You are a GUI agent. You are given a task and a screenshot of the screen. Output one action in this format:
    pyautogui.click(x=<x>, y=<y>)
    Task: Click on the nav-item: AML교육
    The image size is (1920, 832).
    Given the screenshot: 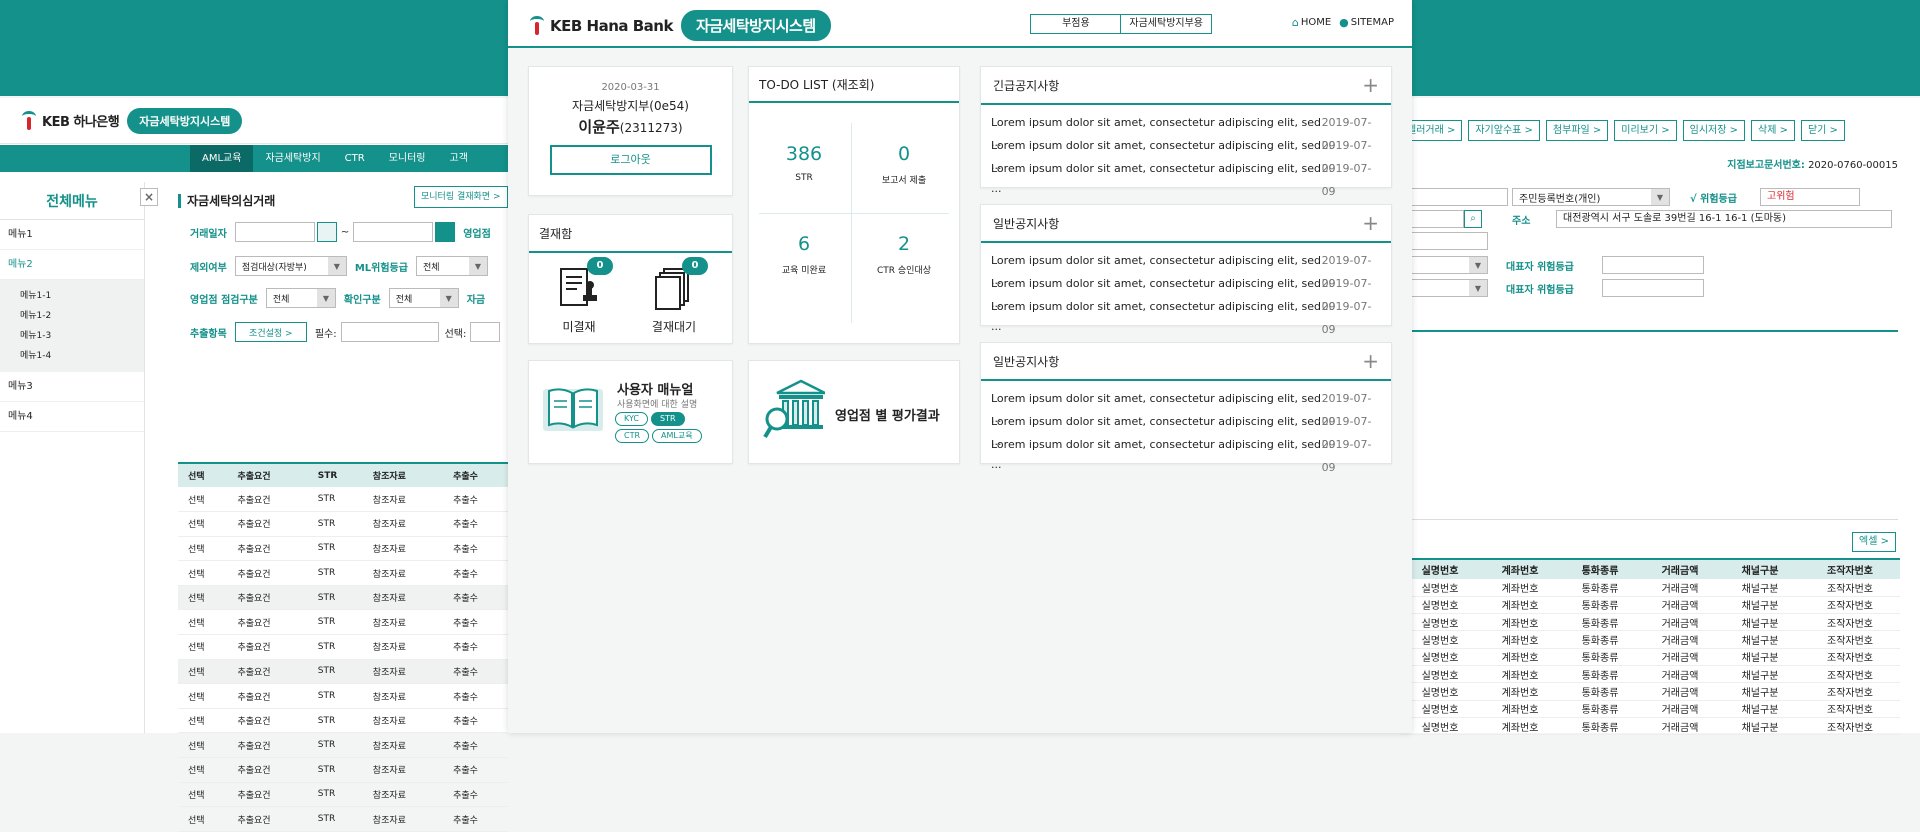 What is the action you would take?
    pyautogui.click(x=222, y=158)
    